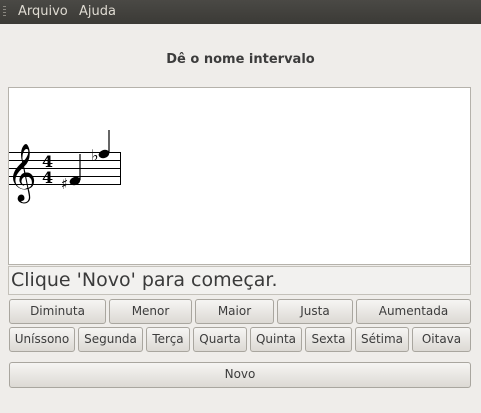 The height and width of the screenshot is (413, 481). Describe the element at coordinates (43, 11) in the screenshot. I see `menu-arquivo: Arquivo` at that location.